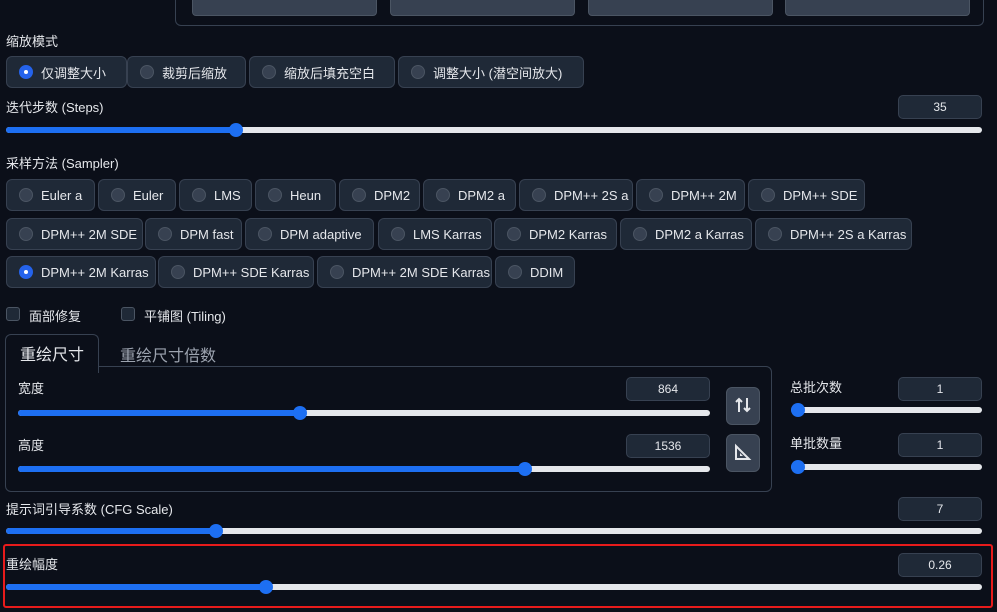 The height and width of the screenshot is (612, 997). Describe the element at coordinates (494, 587) in the screenshot. I see `denoising-slider` at that location.